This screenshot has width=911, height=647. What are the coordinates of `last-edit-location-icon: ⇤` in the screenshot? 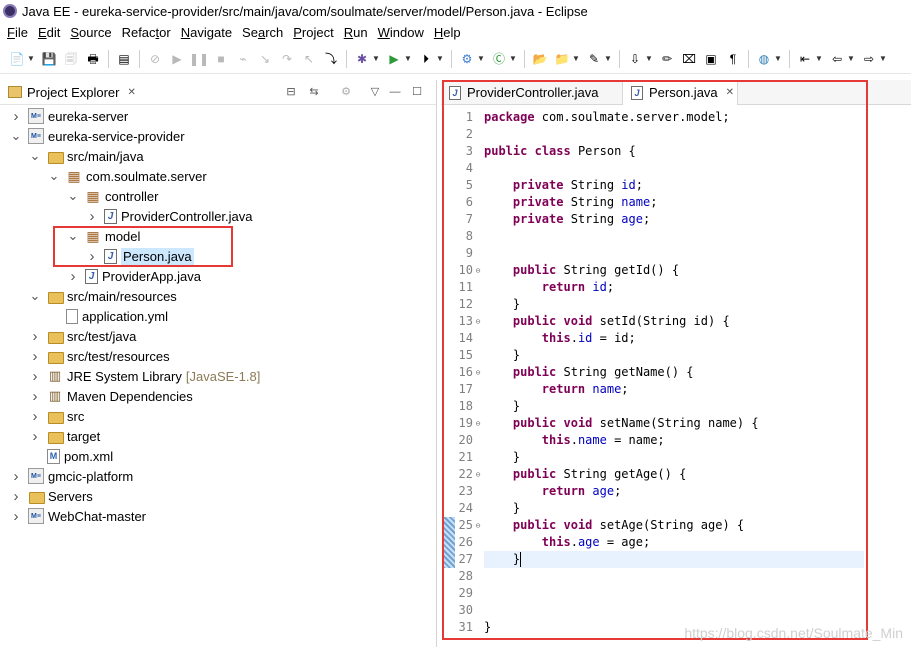 It's located at (805, 59).